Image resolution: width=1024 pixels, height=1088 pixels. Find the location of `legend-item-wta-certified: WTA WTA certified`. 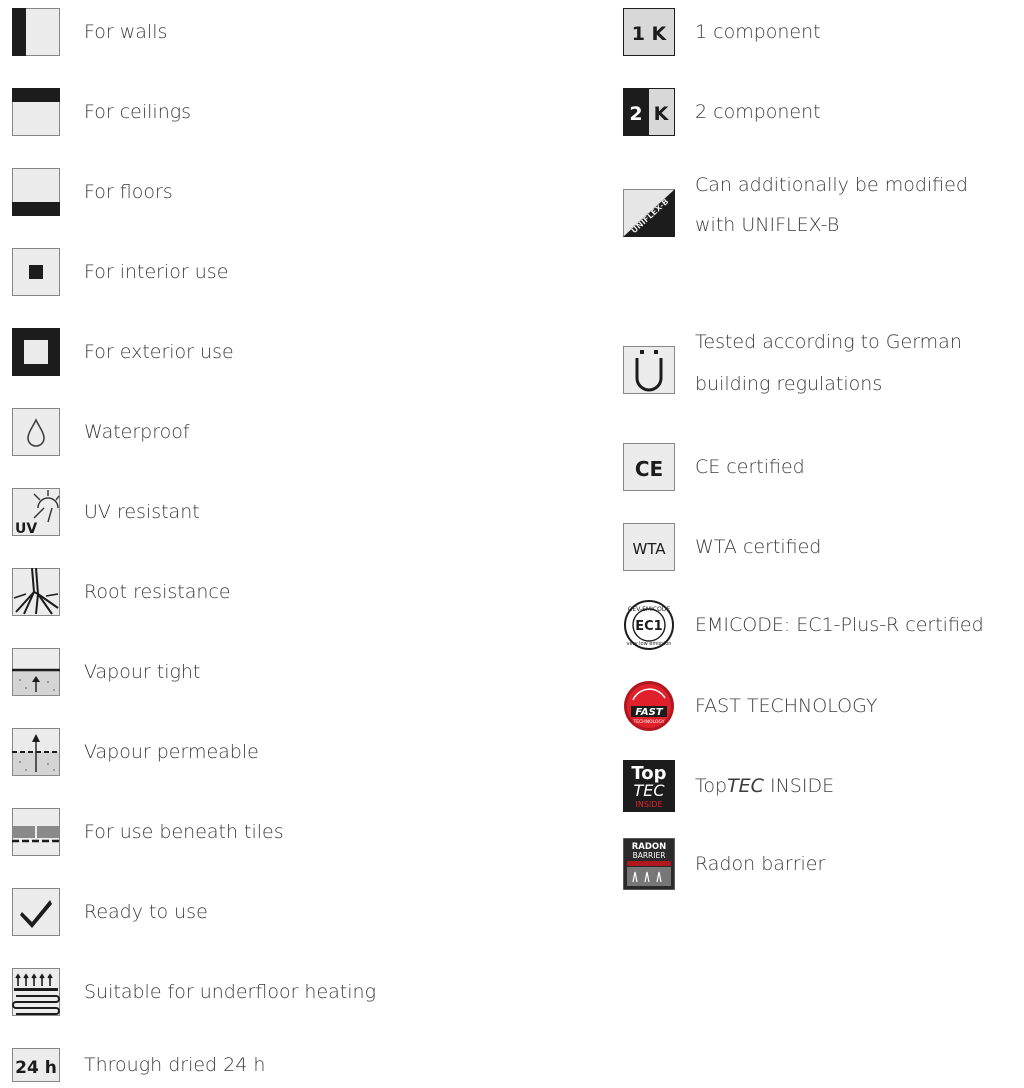

legend-item-wta-certified: WTA WTA certified is located at coordinates (823, 547).